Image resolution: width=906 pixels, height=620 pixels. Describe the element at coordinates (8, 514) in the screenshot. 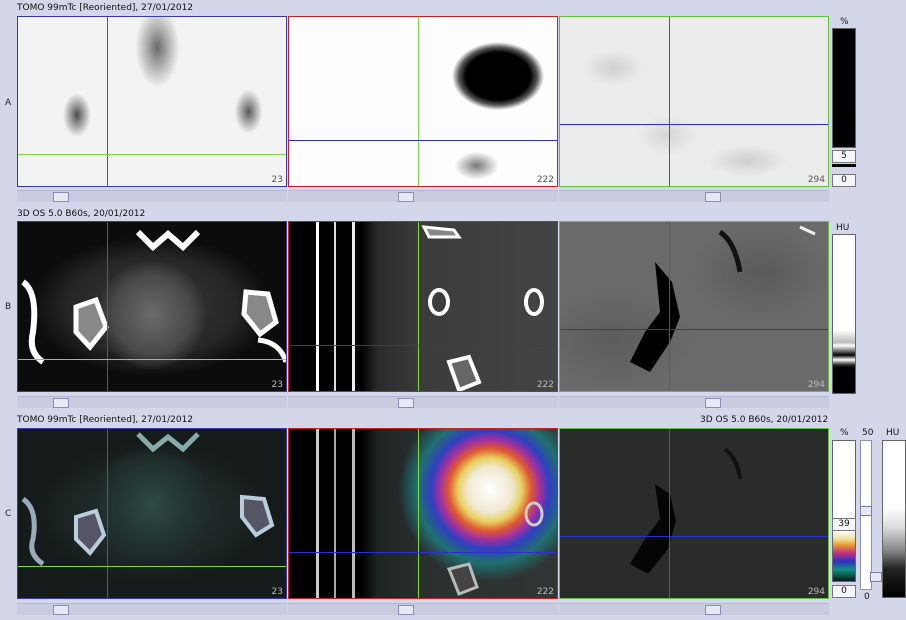

I see `row-label-c: C` at that location.